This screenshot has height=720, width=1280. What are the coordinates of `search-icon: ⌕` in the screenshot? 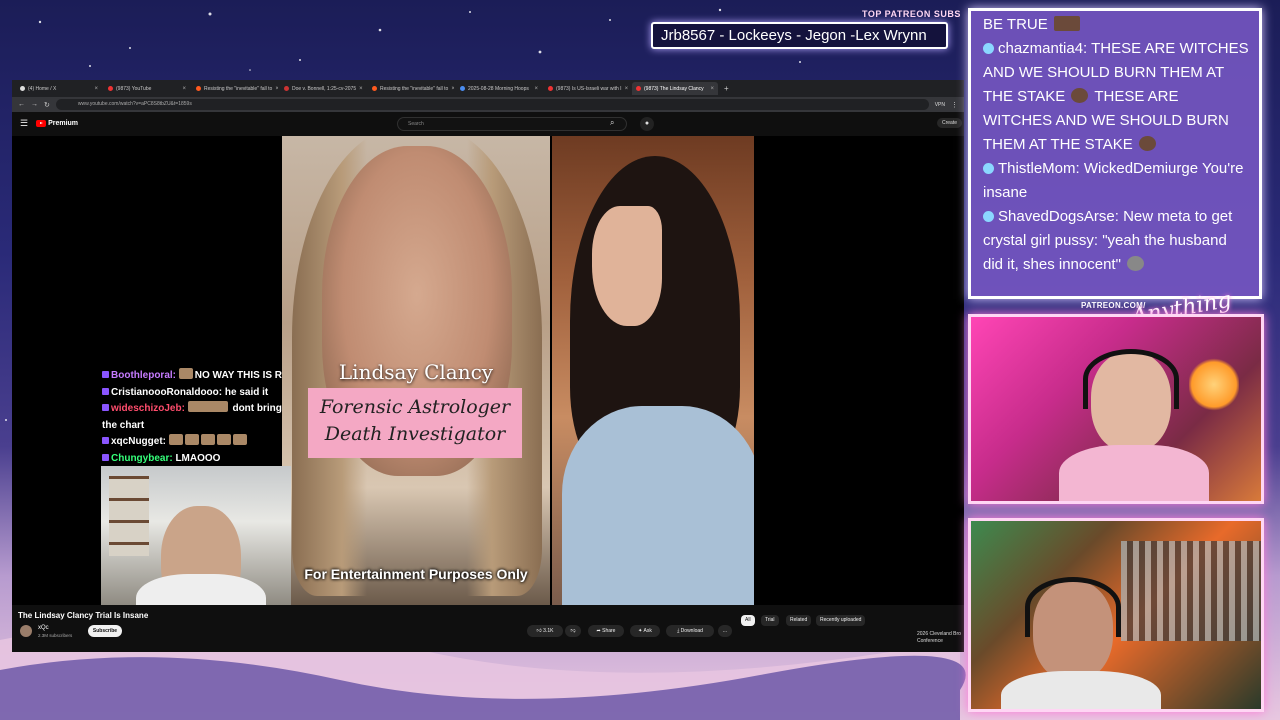 It's located at (612, 123).